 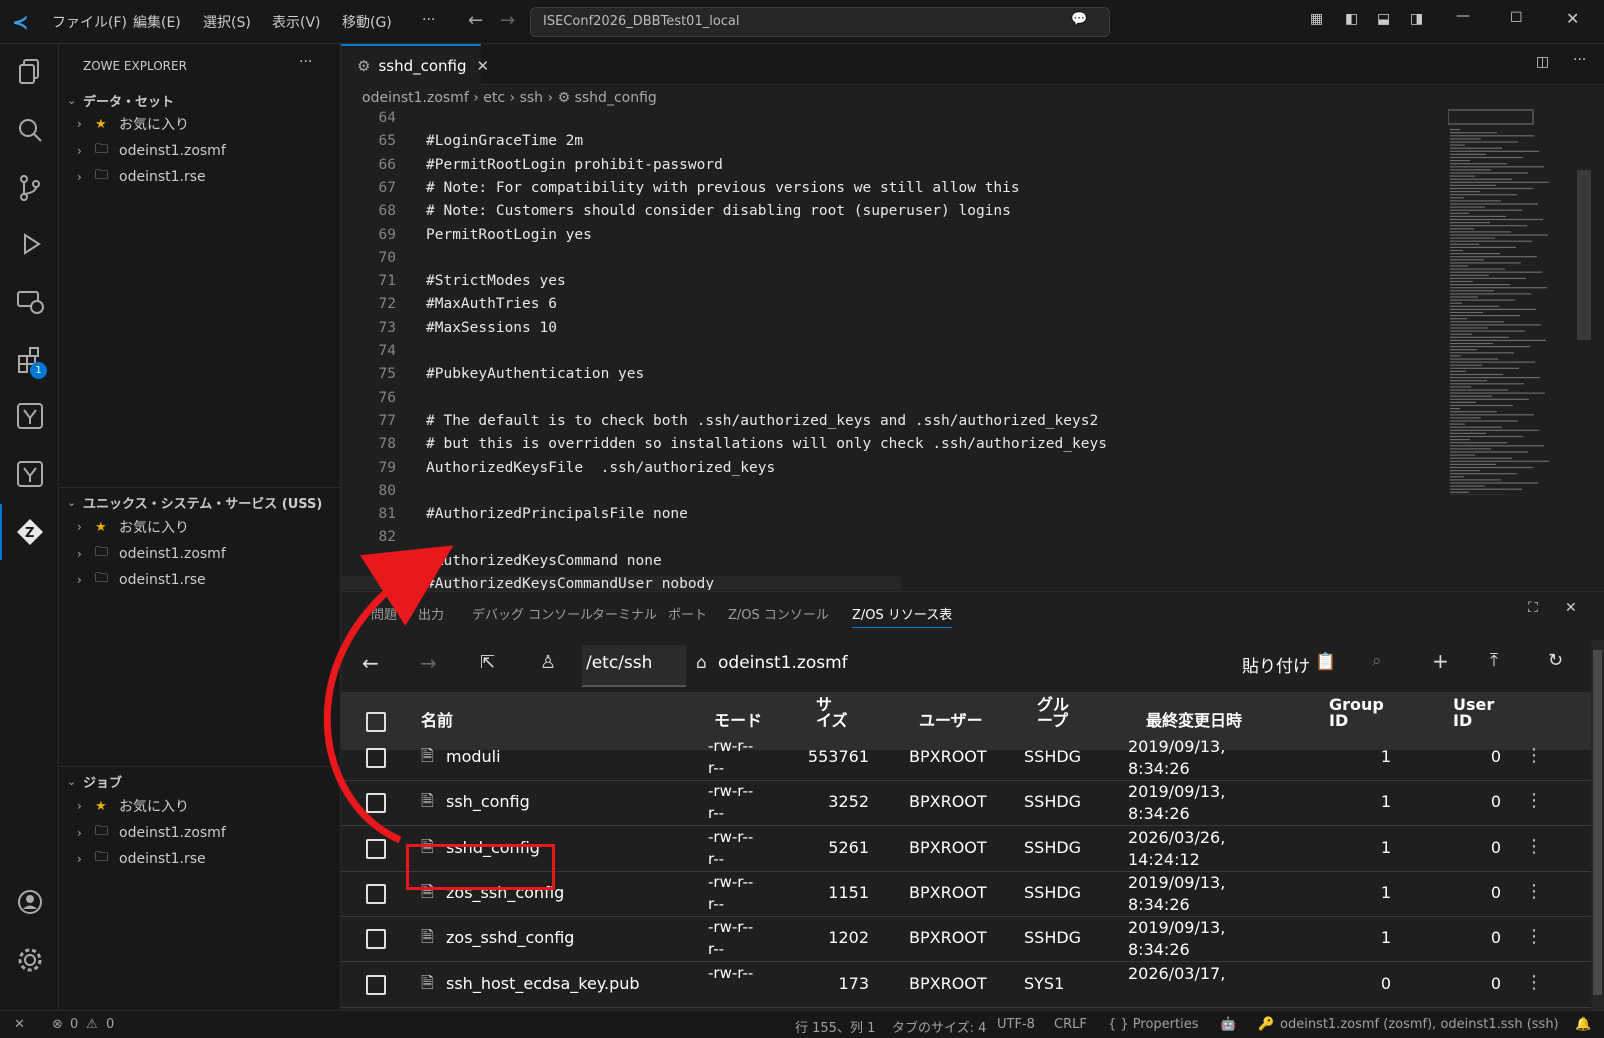 I want to click on path-input: /etc/ssh, so click(x=634, y=666).